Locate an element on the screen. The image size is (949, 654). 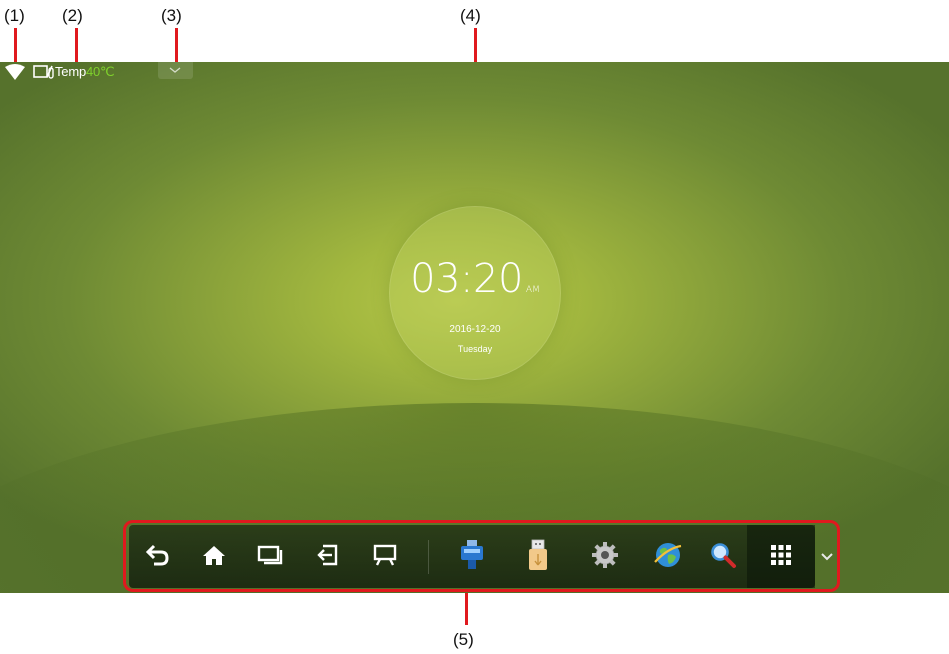
clock-day: Tuesday is located at coordinates (475, 349).